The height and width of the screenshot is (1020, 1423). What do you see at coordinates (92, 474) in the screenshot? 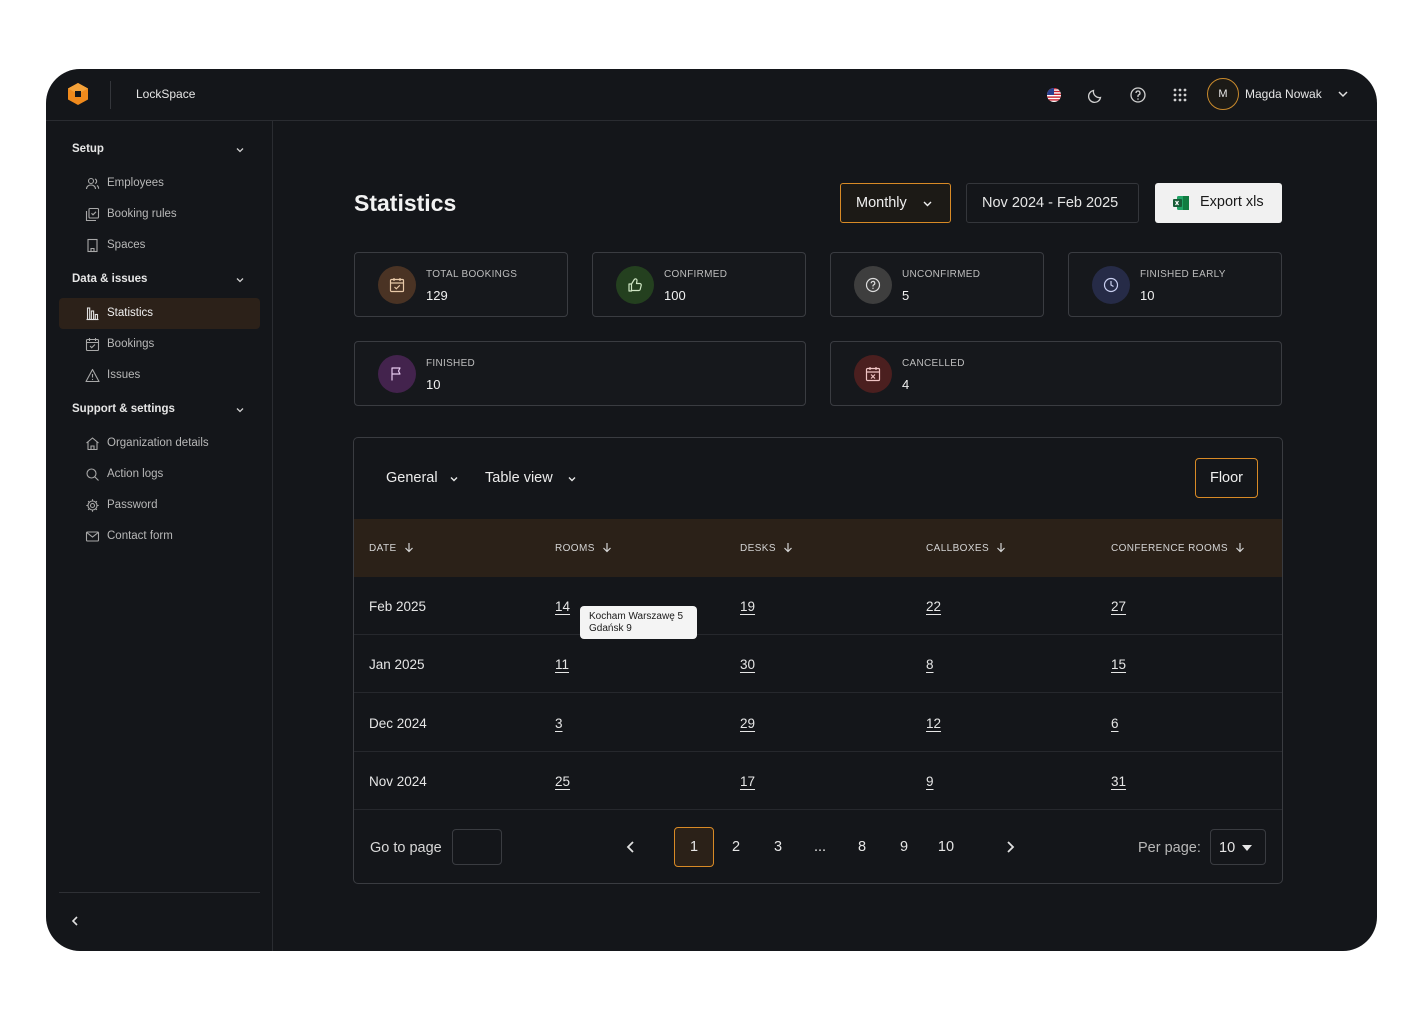
I see `search-icon` at bounding box center [92, 474].